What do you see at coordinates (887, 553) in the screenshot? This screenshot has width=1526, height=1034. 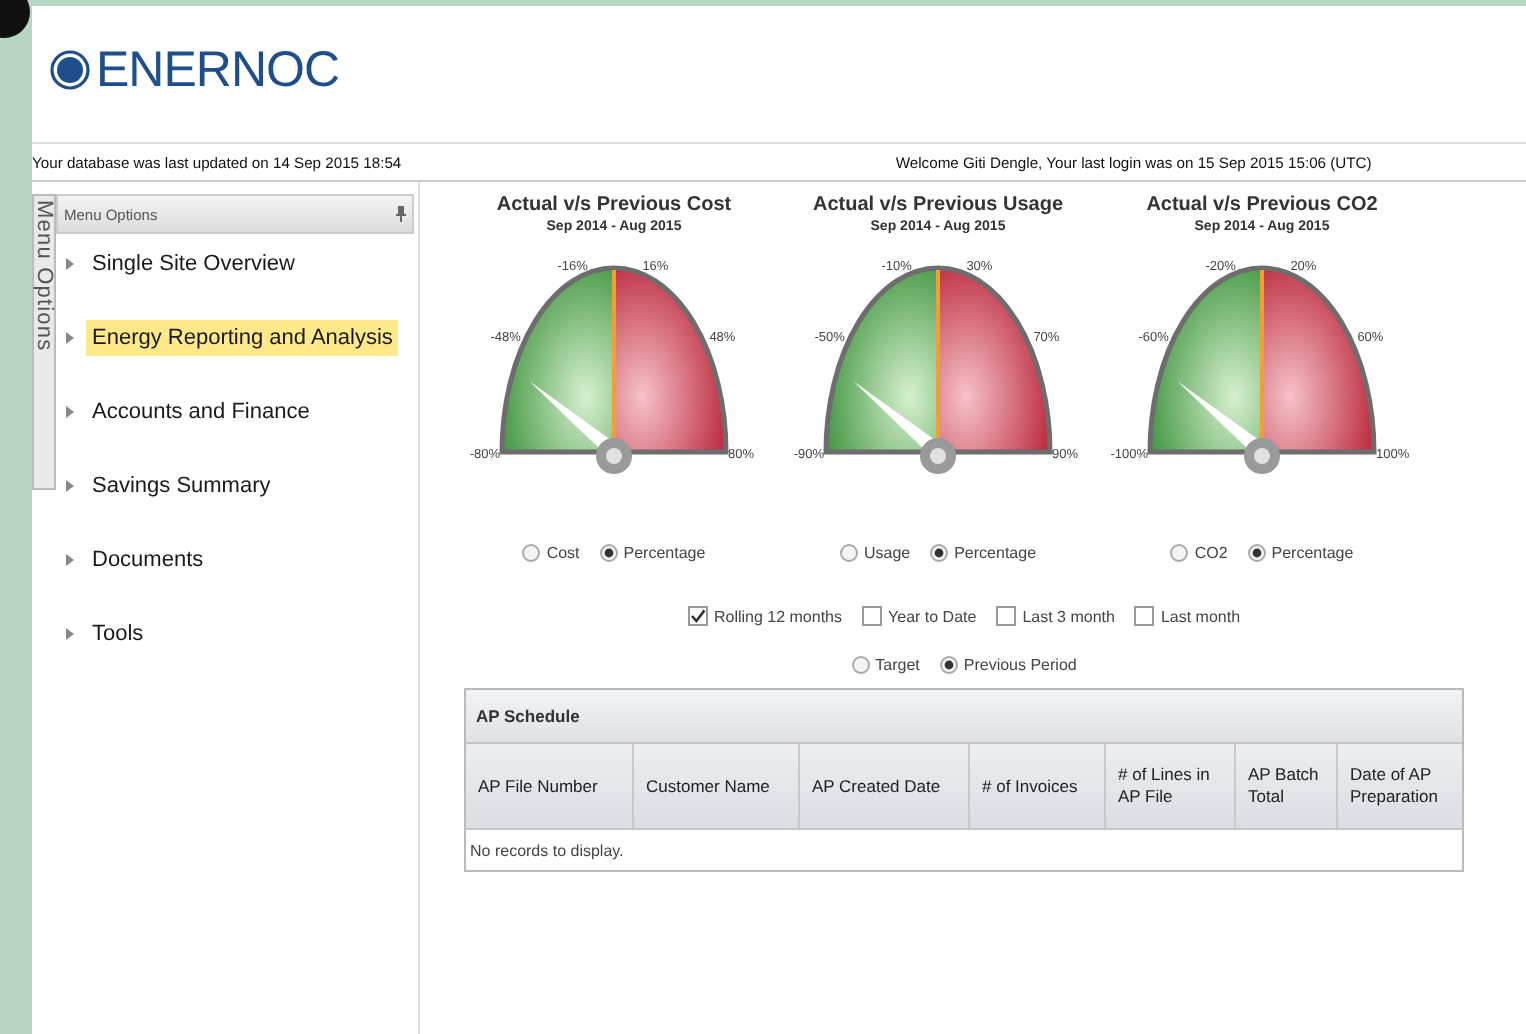 I see `radio-label: Usage` at bounding box center [887, 553].